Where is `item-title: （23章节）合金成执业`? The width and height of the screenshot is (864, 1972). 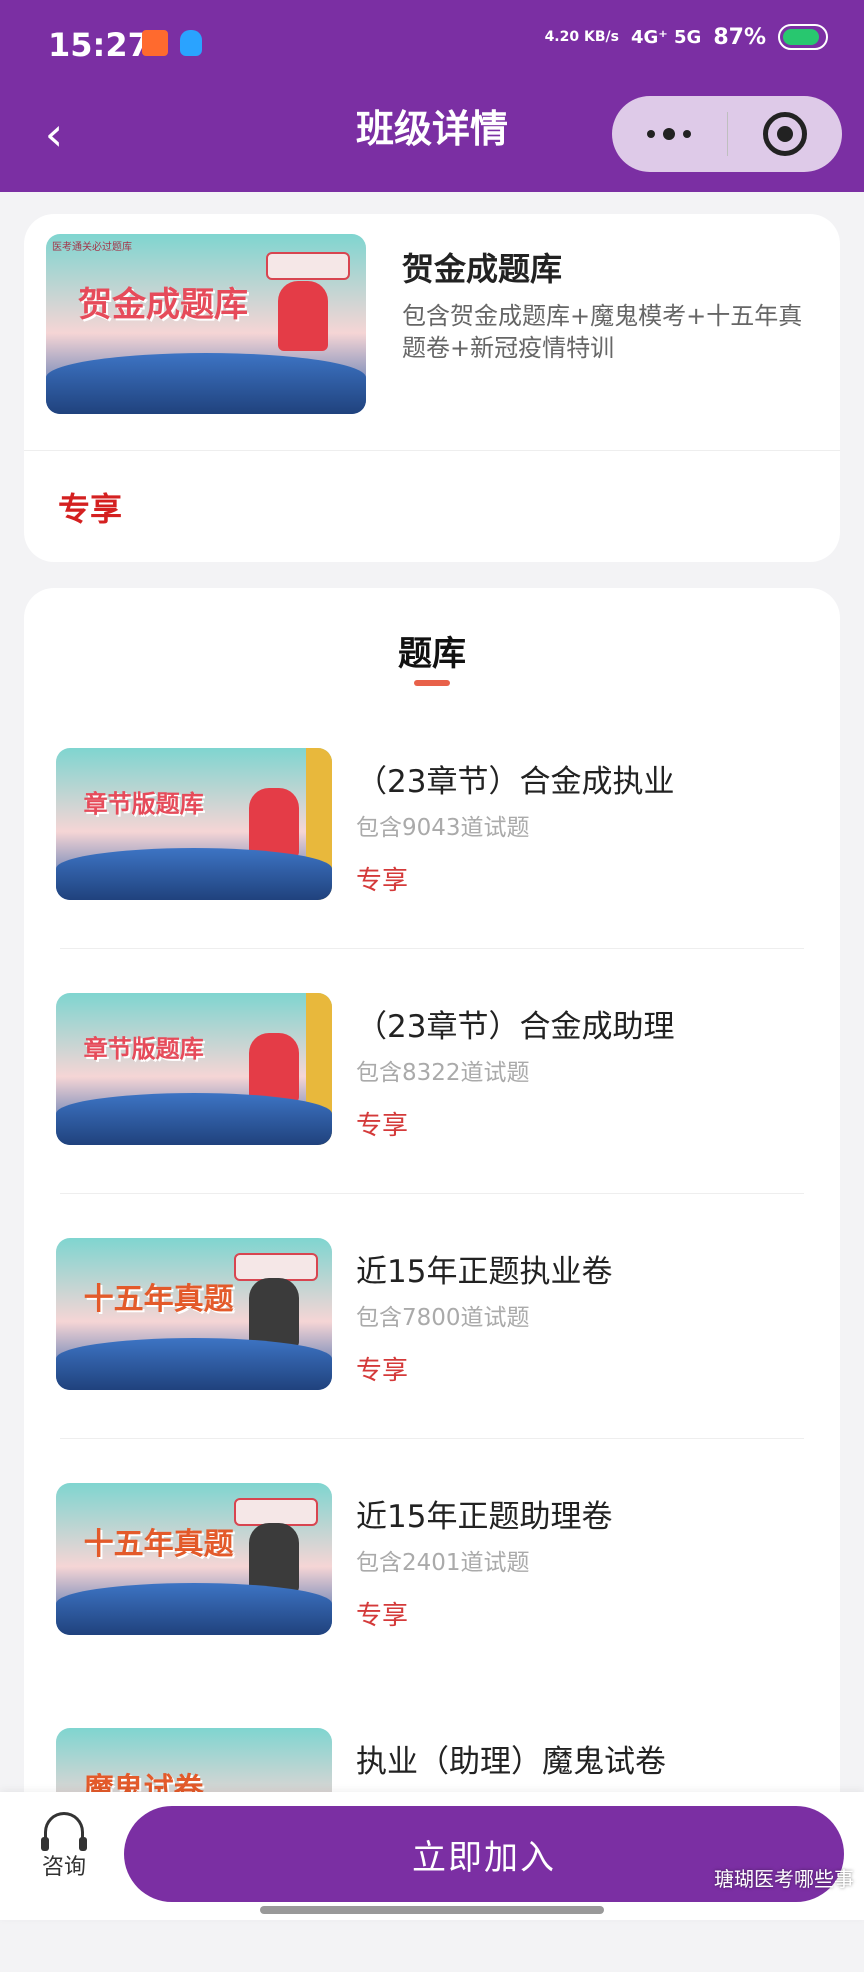
item-title: （23章节）合金成执业 is located at coordinates (515, 782).